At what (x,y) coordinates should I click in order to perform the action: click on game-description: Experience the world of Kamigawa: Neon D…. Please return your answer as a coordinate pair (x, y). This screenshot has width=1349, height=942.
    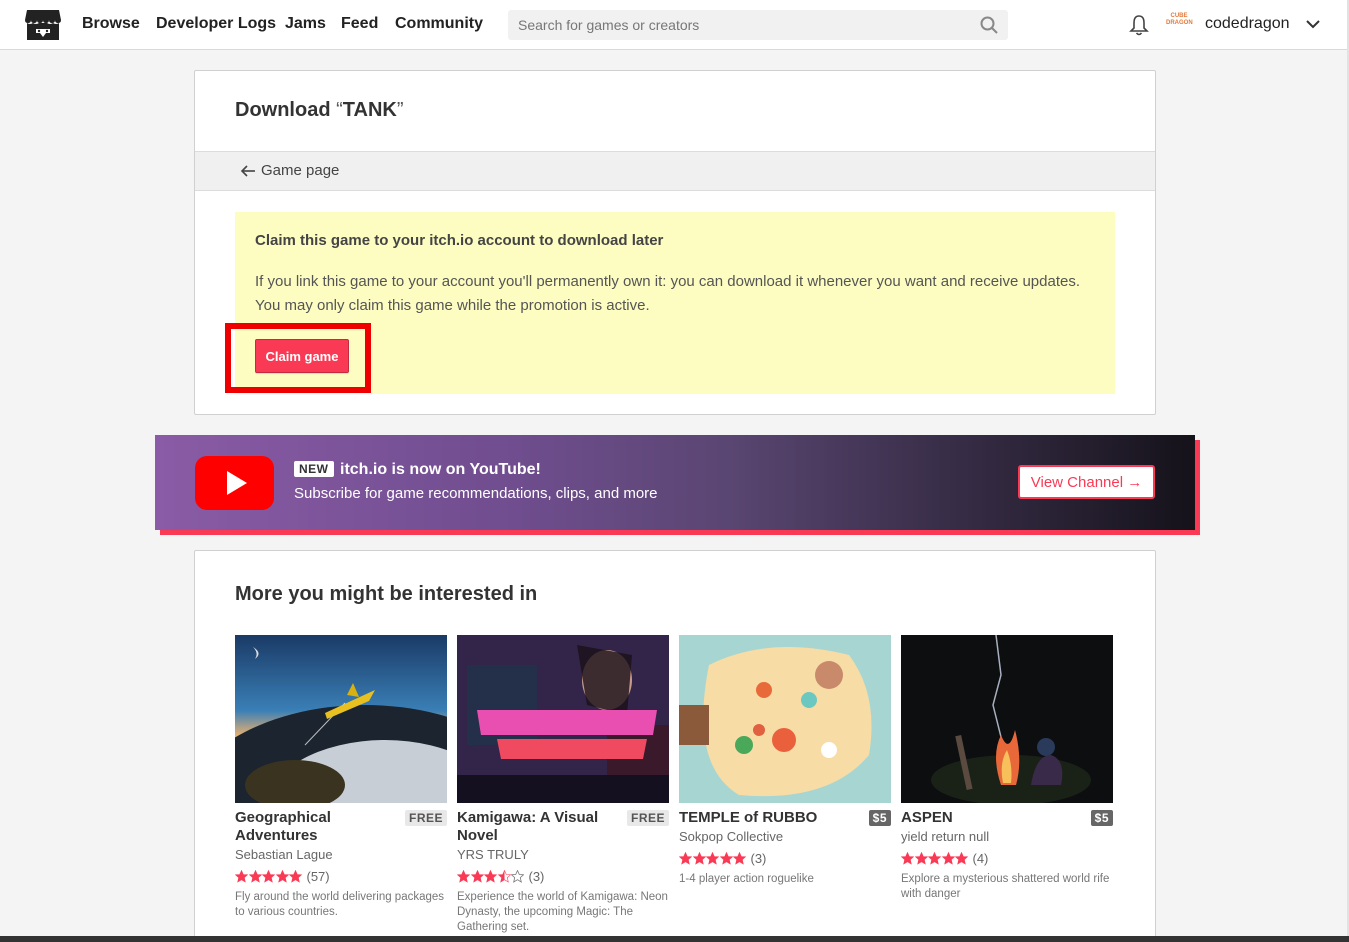
    Looking at the image, I should click on (562, 912).